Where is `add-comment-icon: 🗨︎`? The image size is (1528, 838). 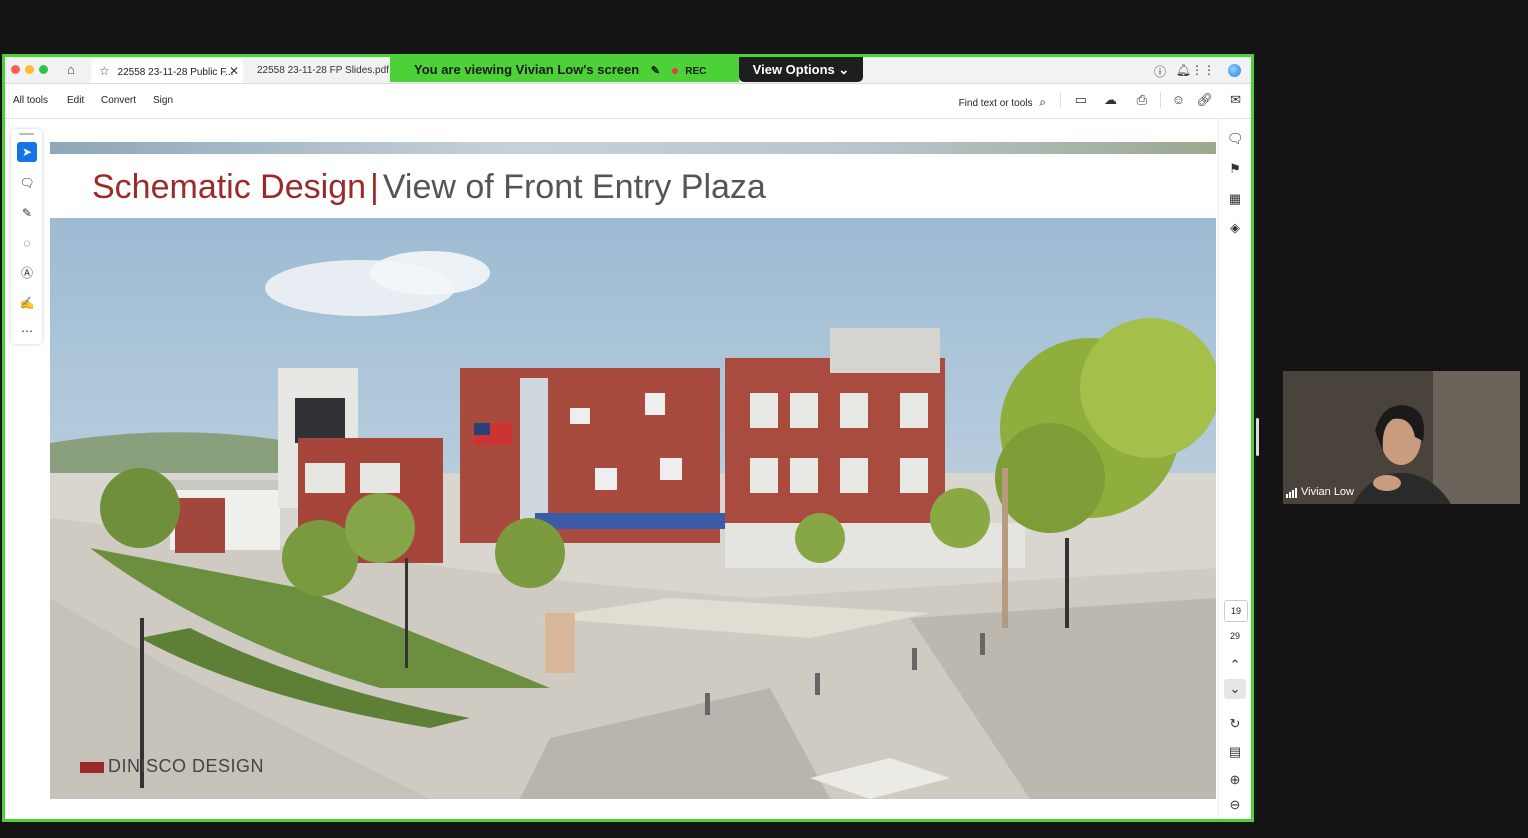
add-comment-icon: 🗨︎ is located at coordinates (27, 183).